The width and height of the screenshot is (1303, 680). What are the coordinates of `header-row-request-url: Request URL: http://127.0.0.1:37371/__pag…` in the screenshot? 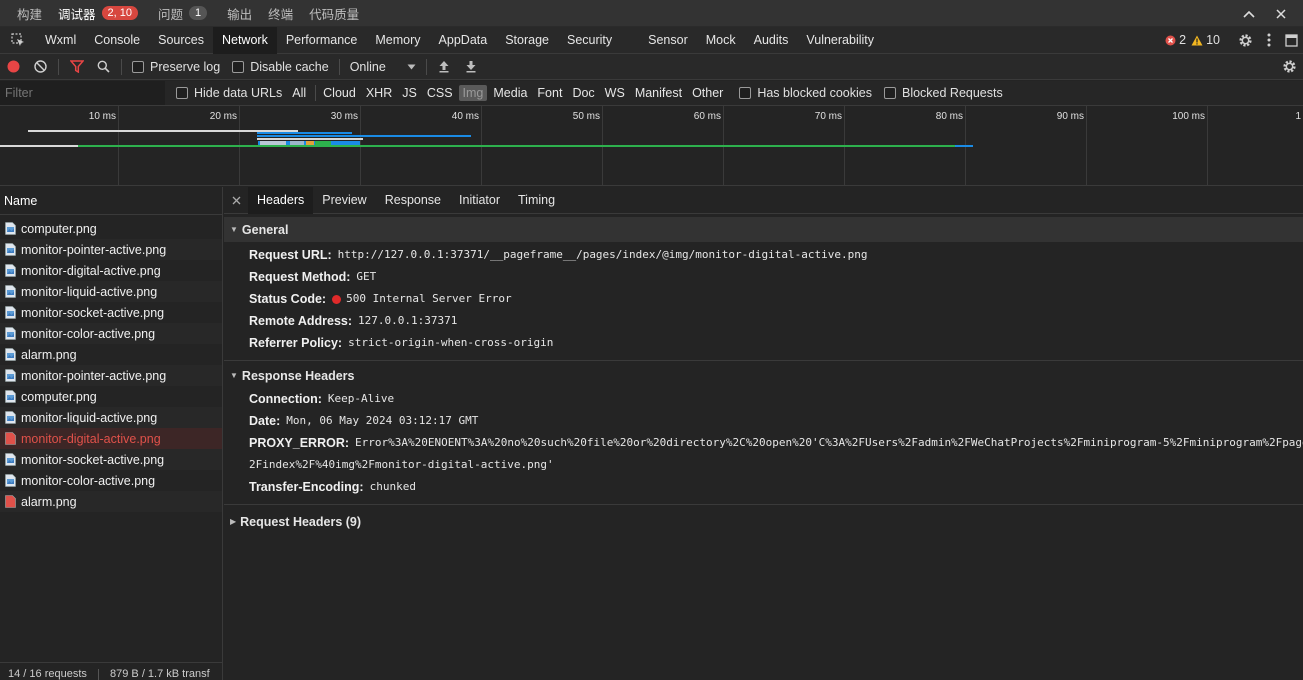 It's located at (558, 255).